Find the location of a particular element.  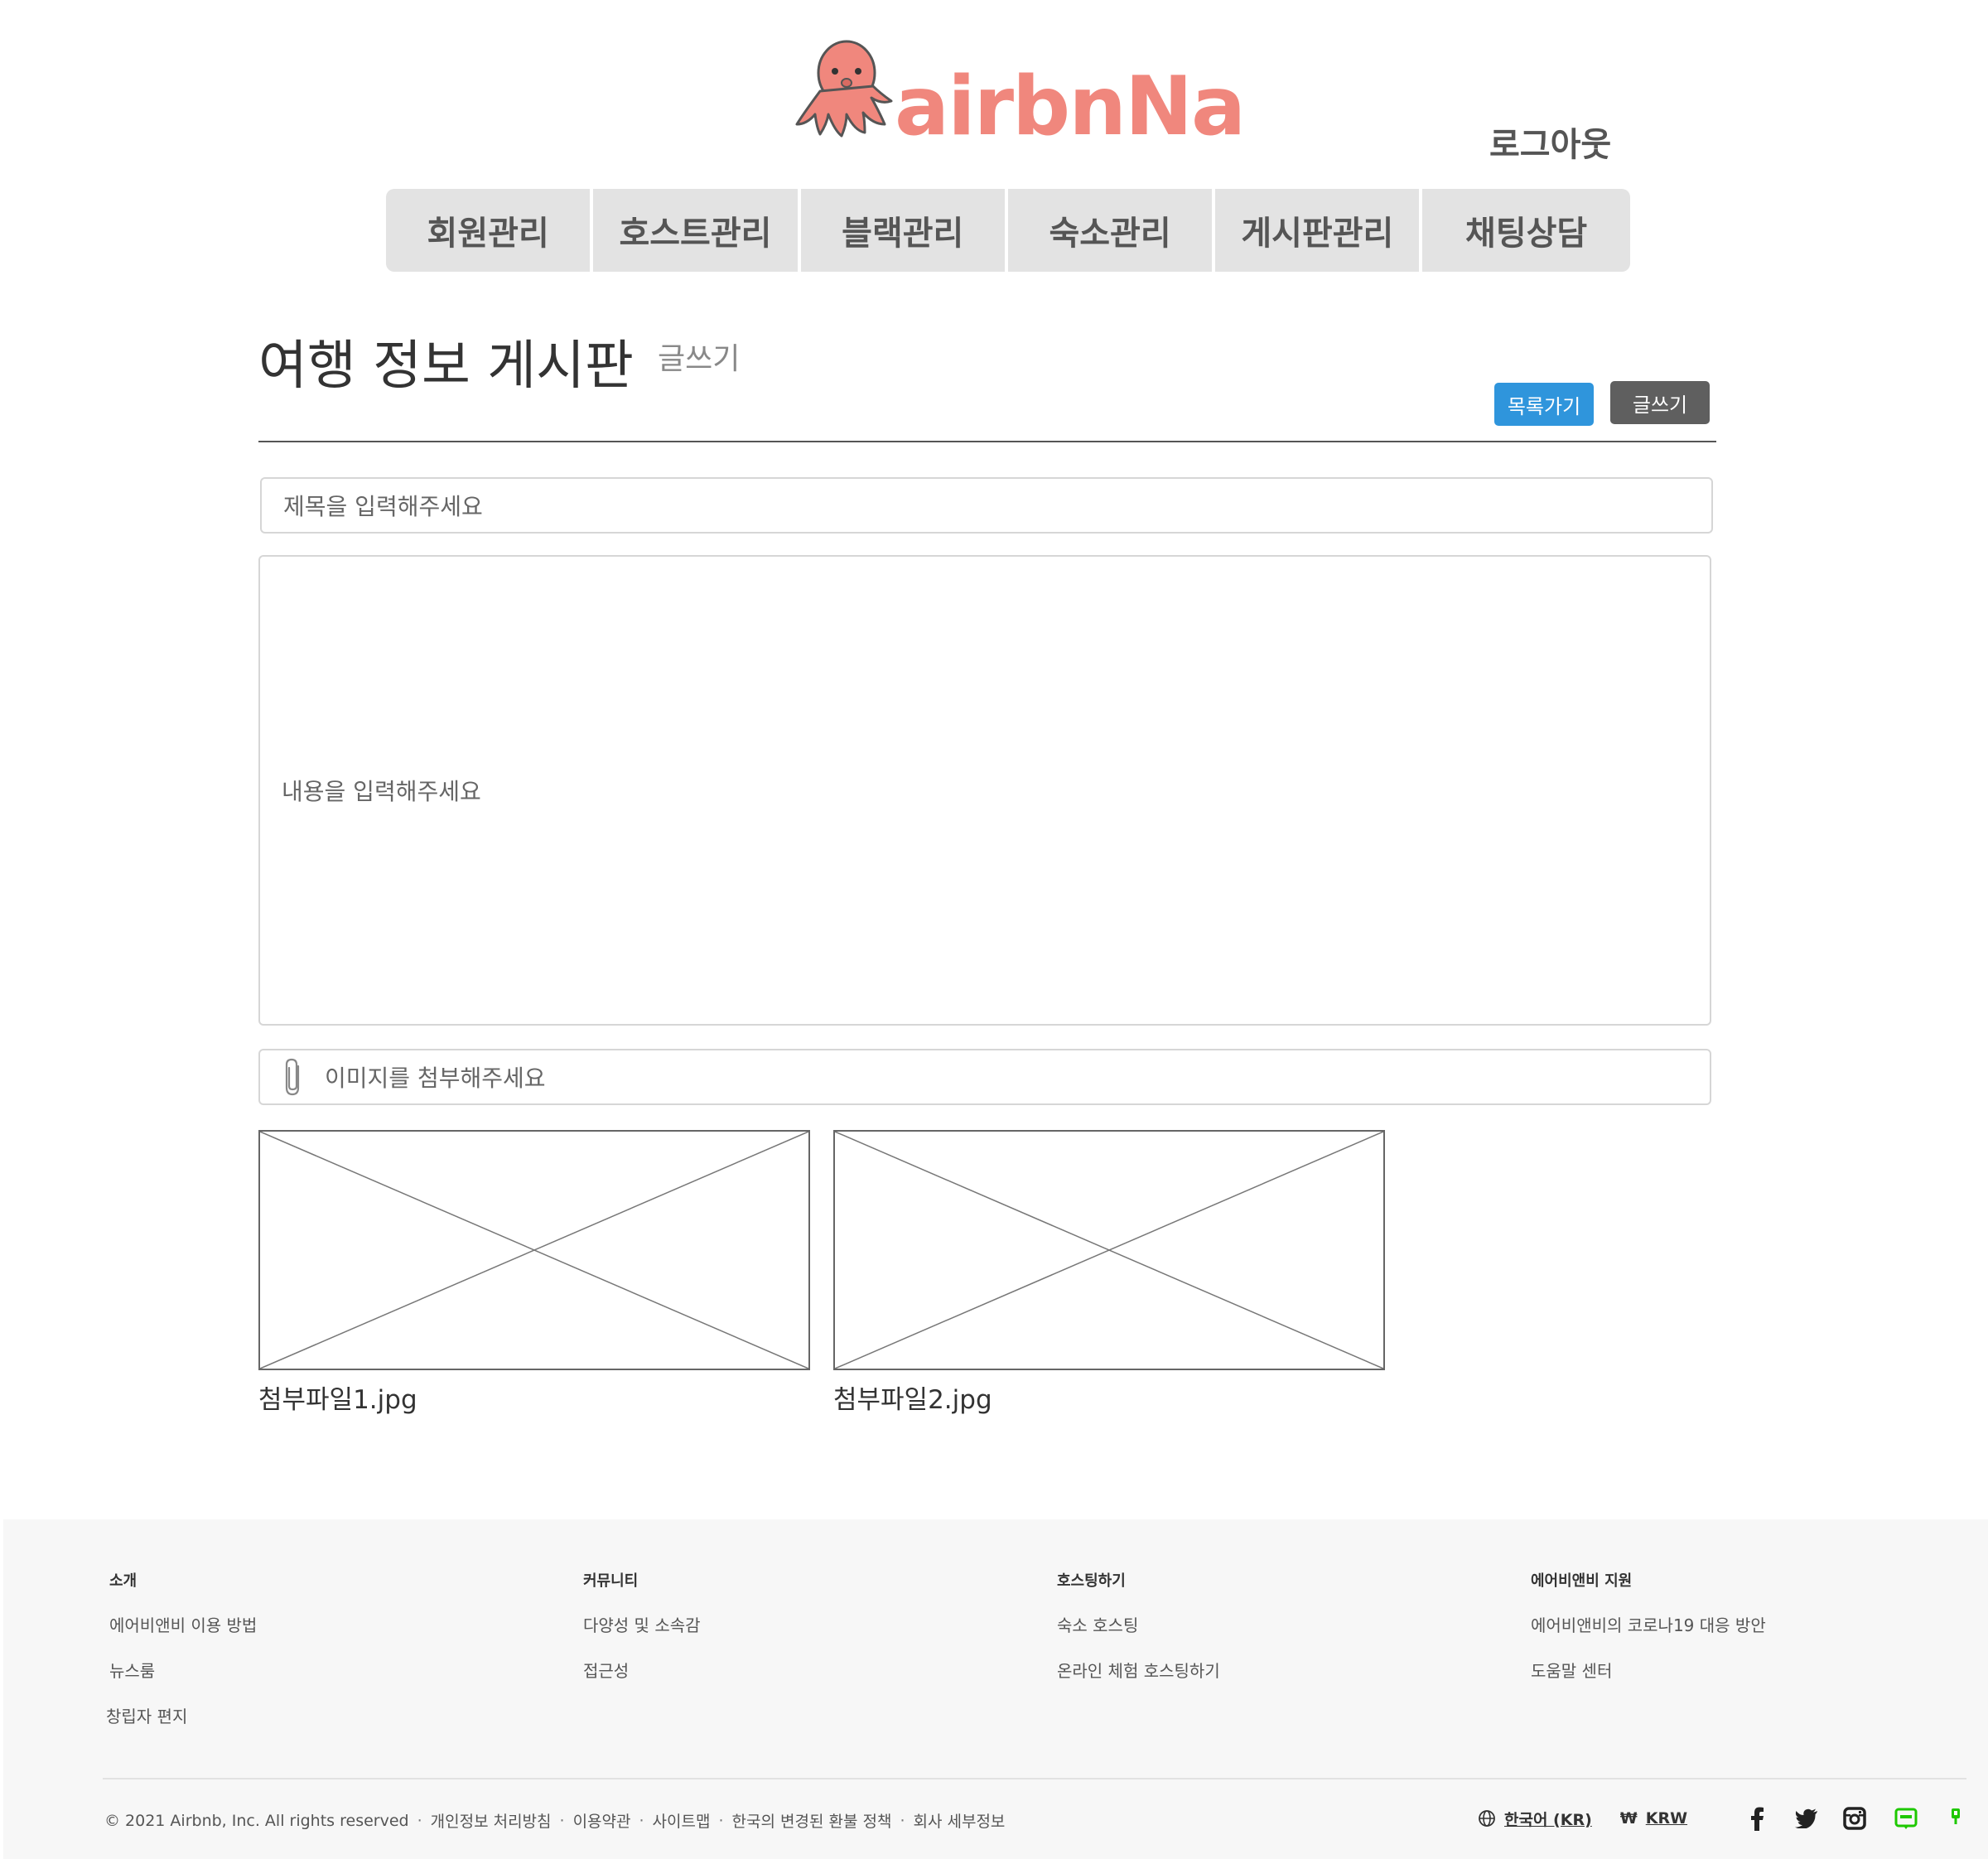

logo: airbnNa is located at coordinates (1020, 91).